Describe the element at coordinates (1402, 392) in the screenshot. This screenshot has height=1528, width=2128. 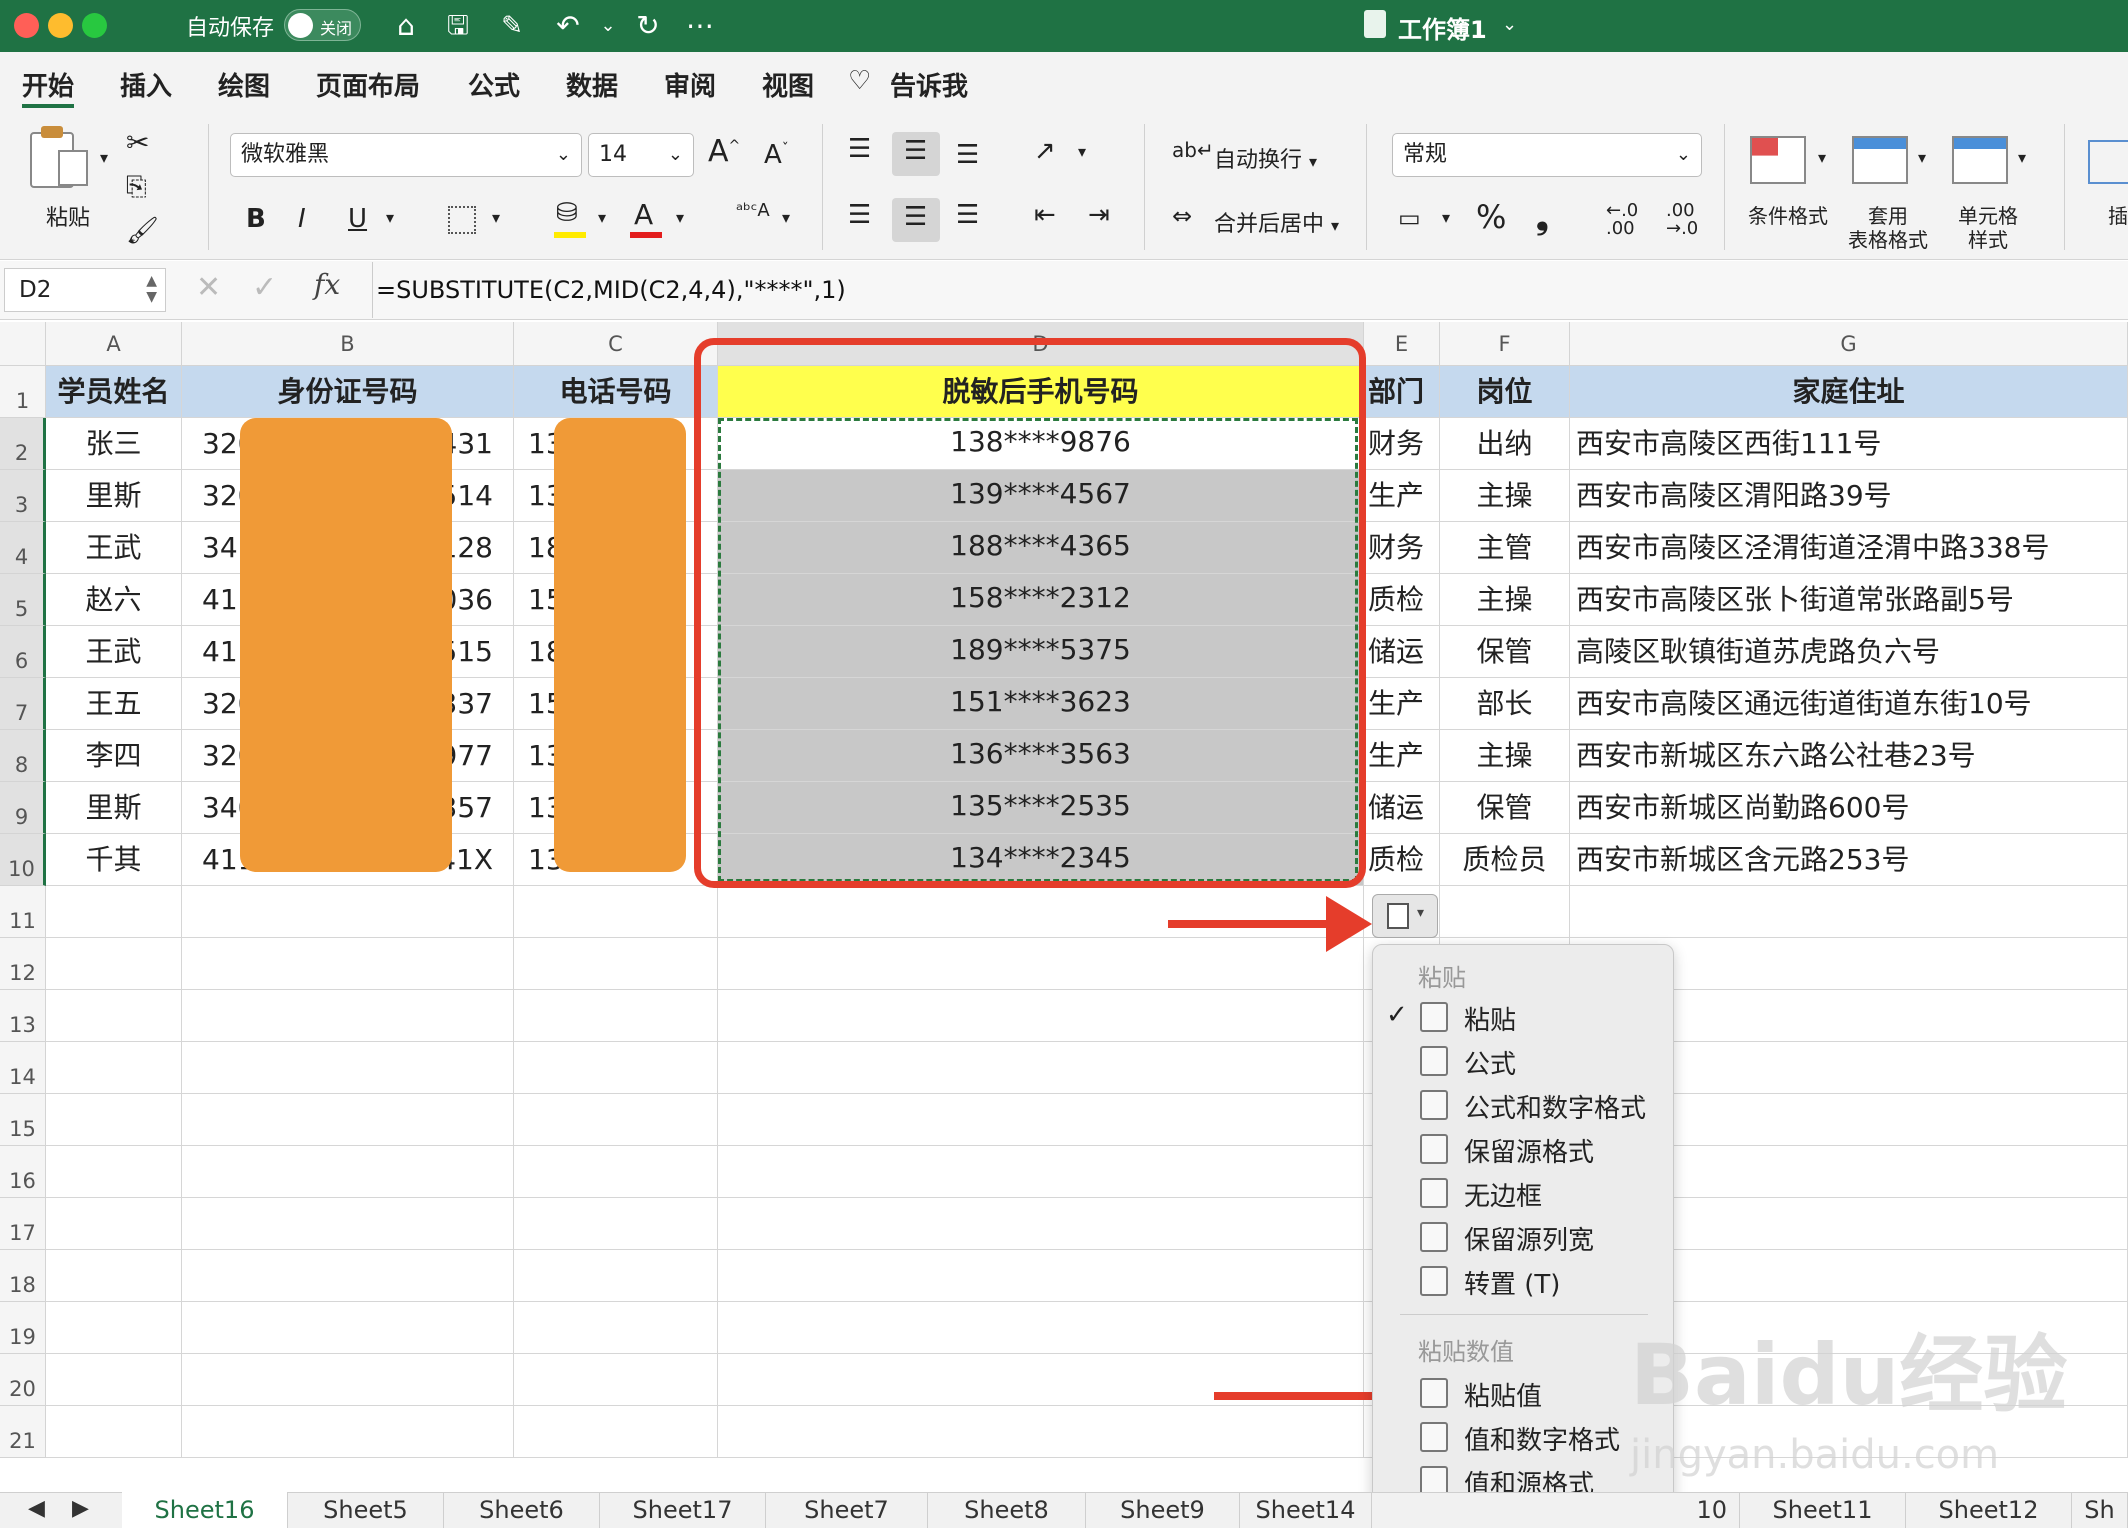
I see `header-cell-e: 部门` at that location.